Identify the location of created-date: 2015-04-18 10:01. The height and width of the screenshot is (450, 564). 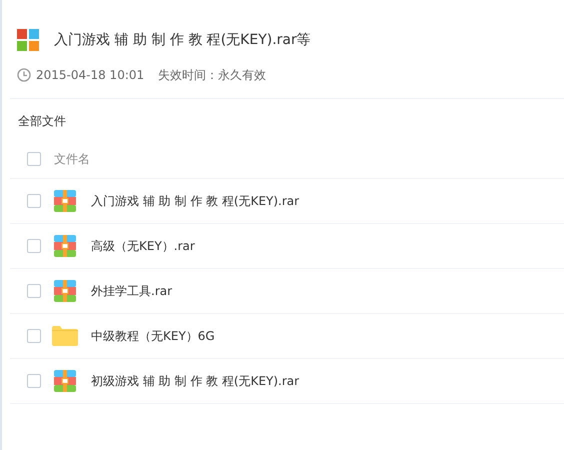
(90, 75).